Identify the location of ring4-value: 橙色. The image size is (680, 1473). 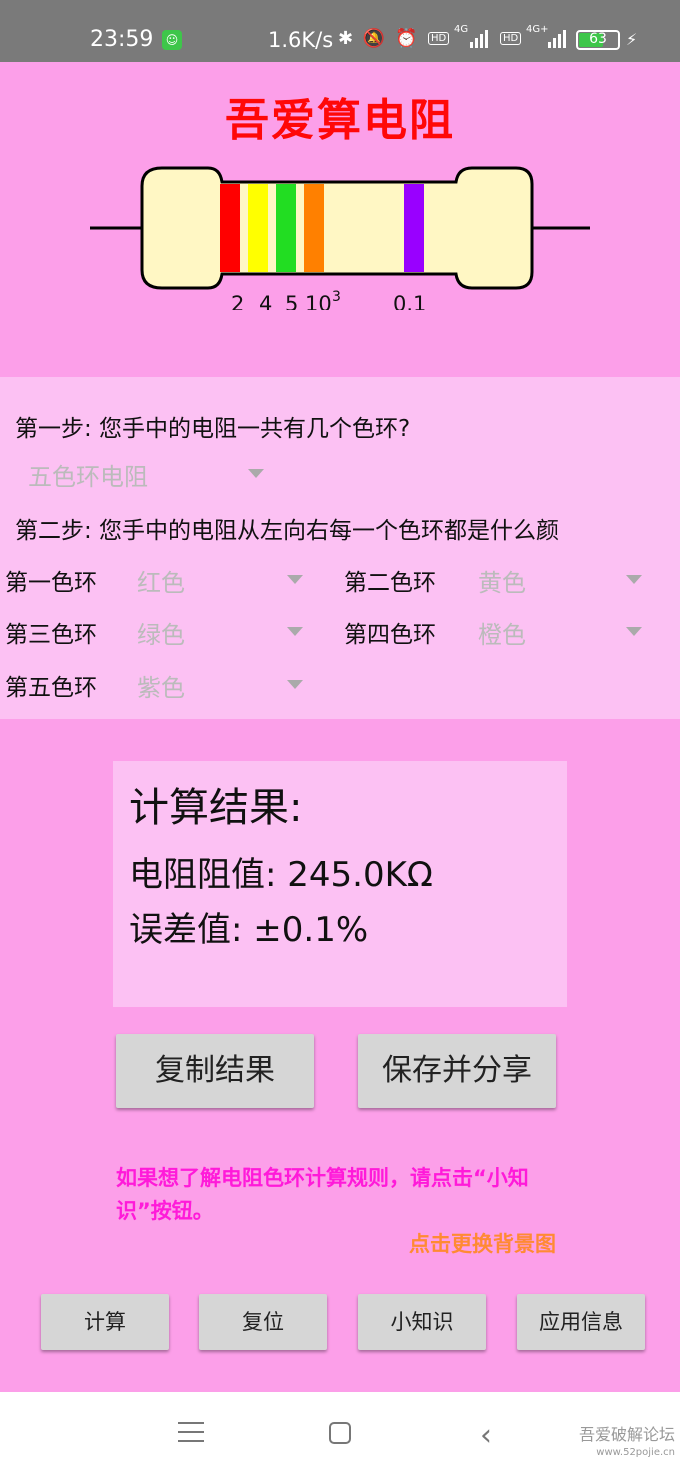
(502, 635).